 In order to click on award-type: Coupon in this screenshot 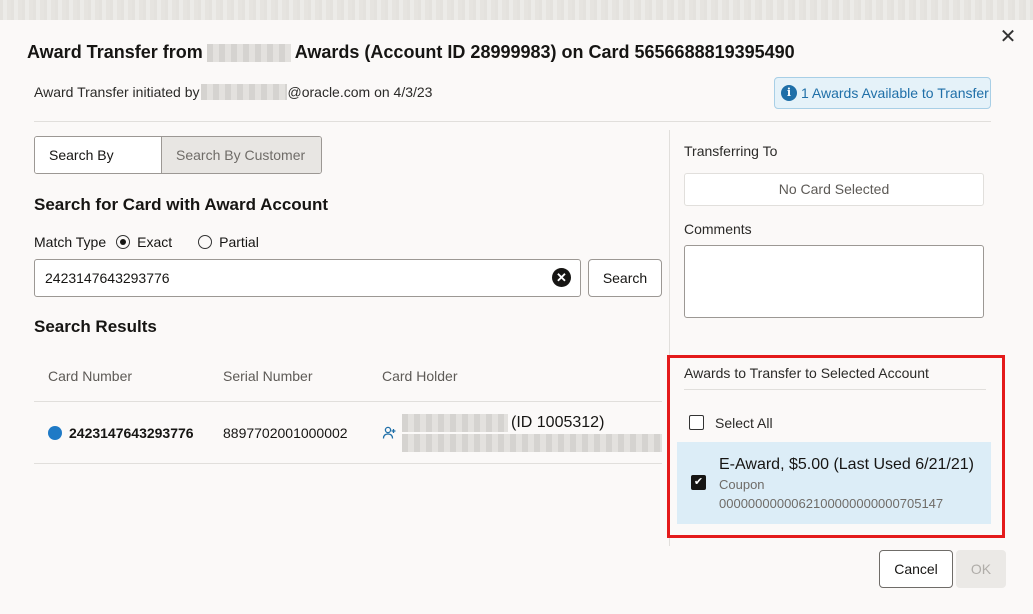, I will do `click(742, 484)`.